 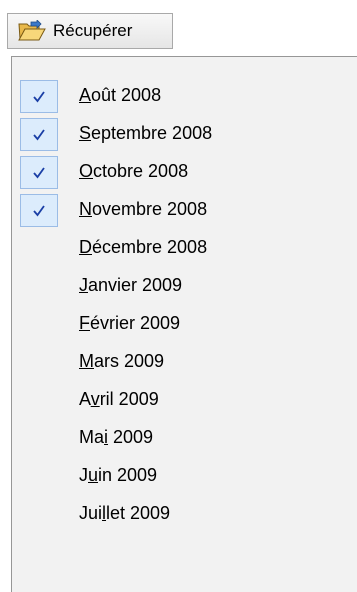 I want to click on menu-item-label: Octobre 2008, so click(x=134, y=171).